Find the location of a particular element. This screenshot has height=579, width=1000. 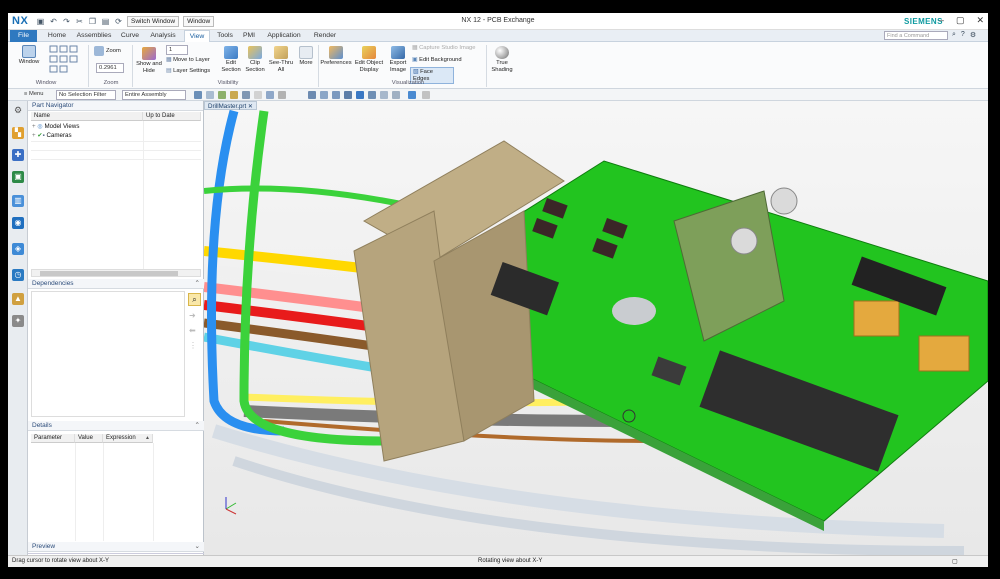

tab-curve: Curve is located at coordinates (130, 36).